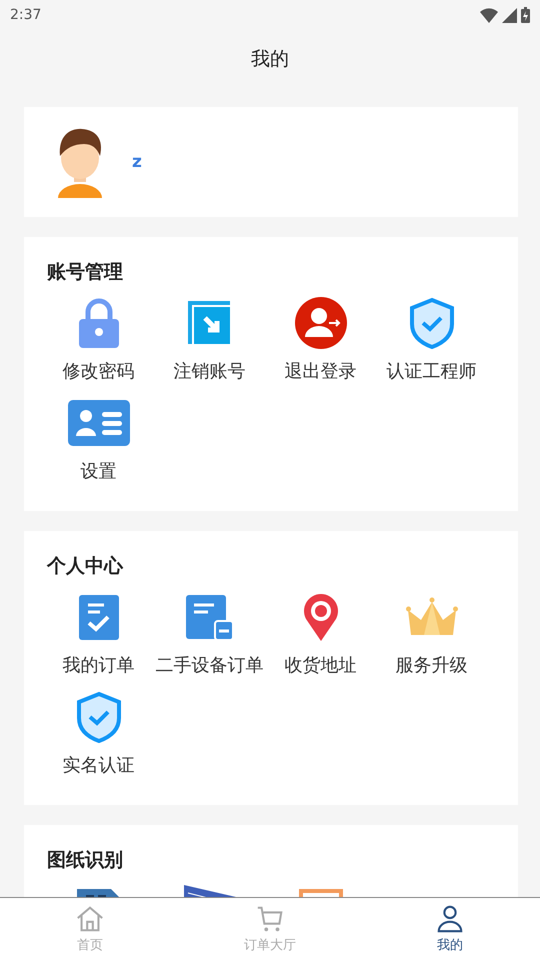 The width and height of the screenshot is (540, 960). I want to click on battery-icon, so click(525, 15).